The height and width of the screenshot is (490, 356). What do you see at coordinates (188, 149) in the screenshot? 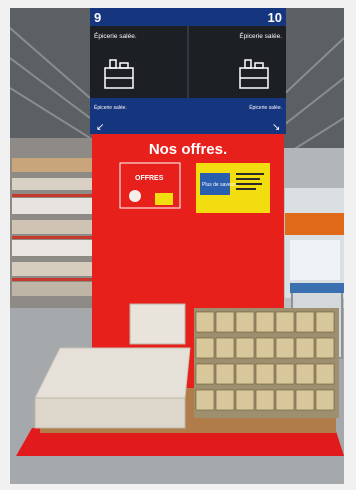
I see `promo-headline: Nos offres.` at bounding box center [188, 149].